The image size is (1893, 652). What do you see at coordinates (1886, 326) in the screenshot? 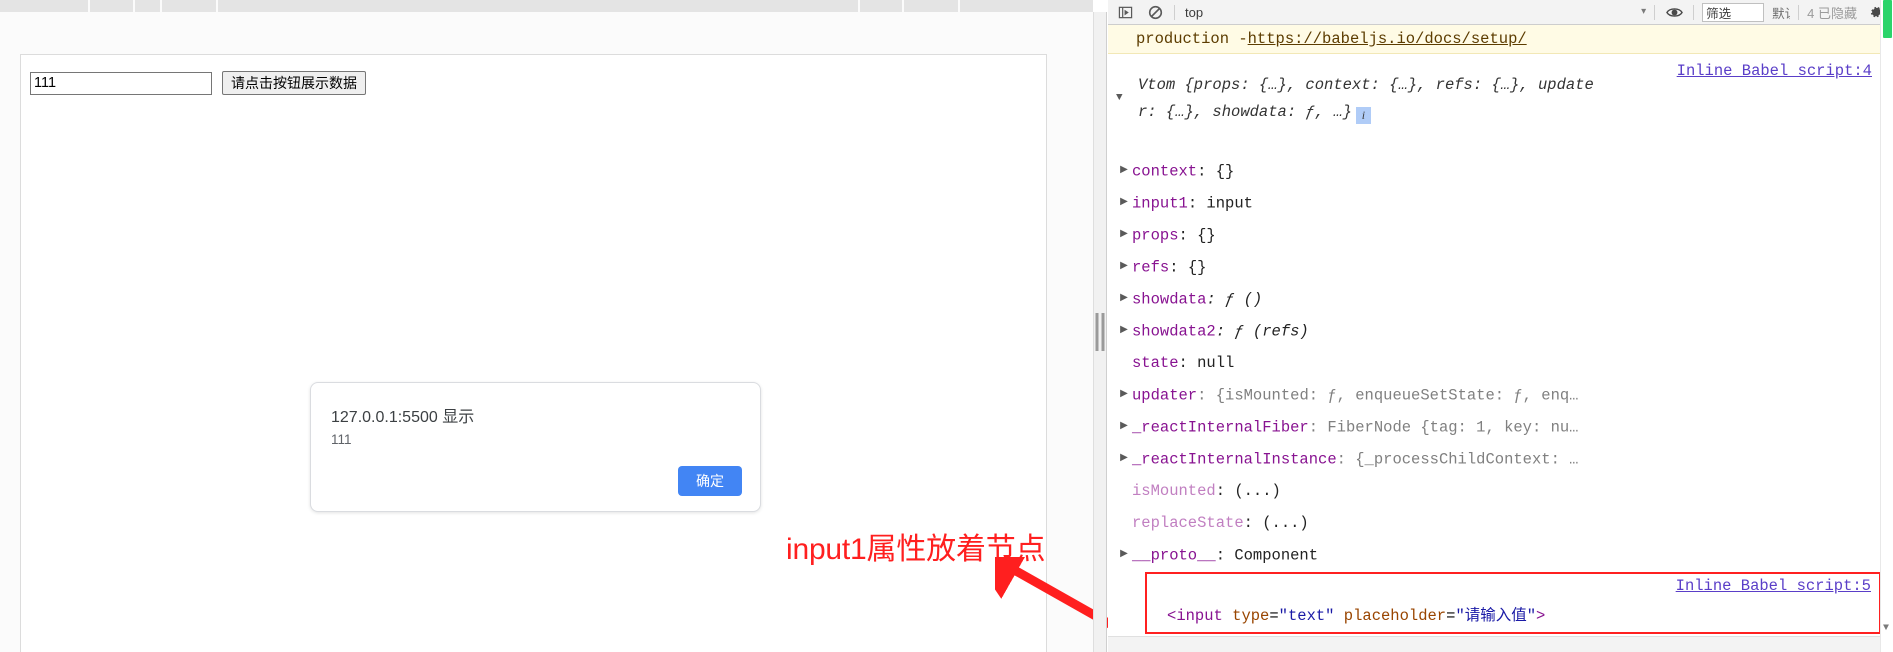
I see `console-scrollbar: ▼` at bounding box center [1886, 326].